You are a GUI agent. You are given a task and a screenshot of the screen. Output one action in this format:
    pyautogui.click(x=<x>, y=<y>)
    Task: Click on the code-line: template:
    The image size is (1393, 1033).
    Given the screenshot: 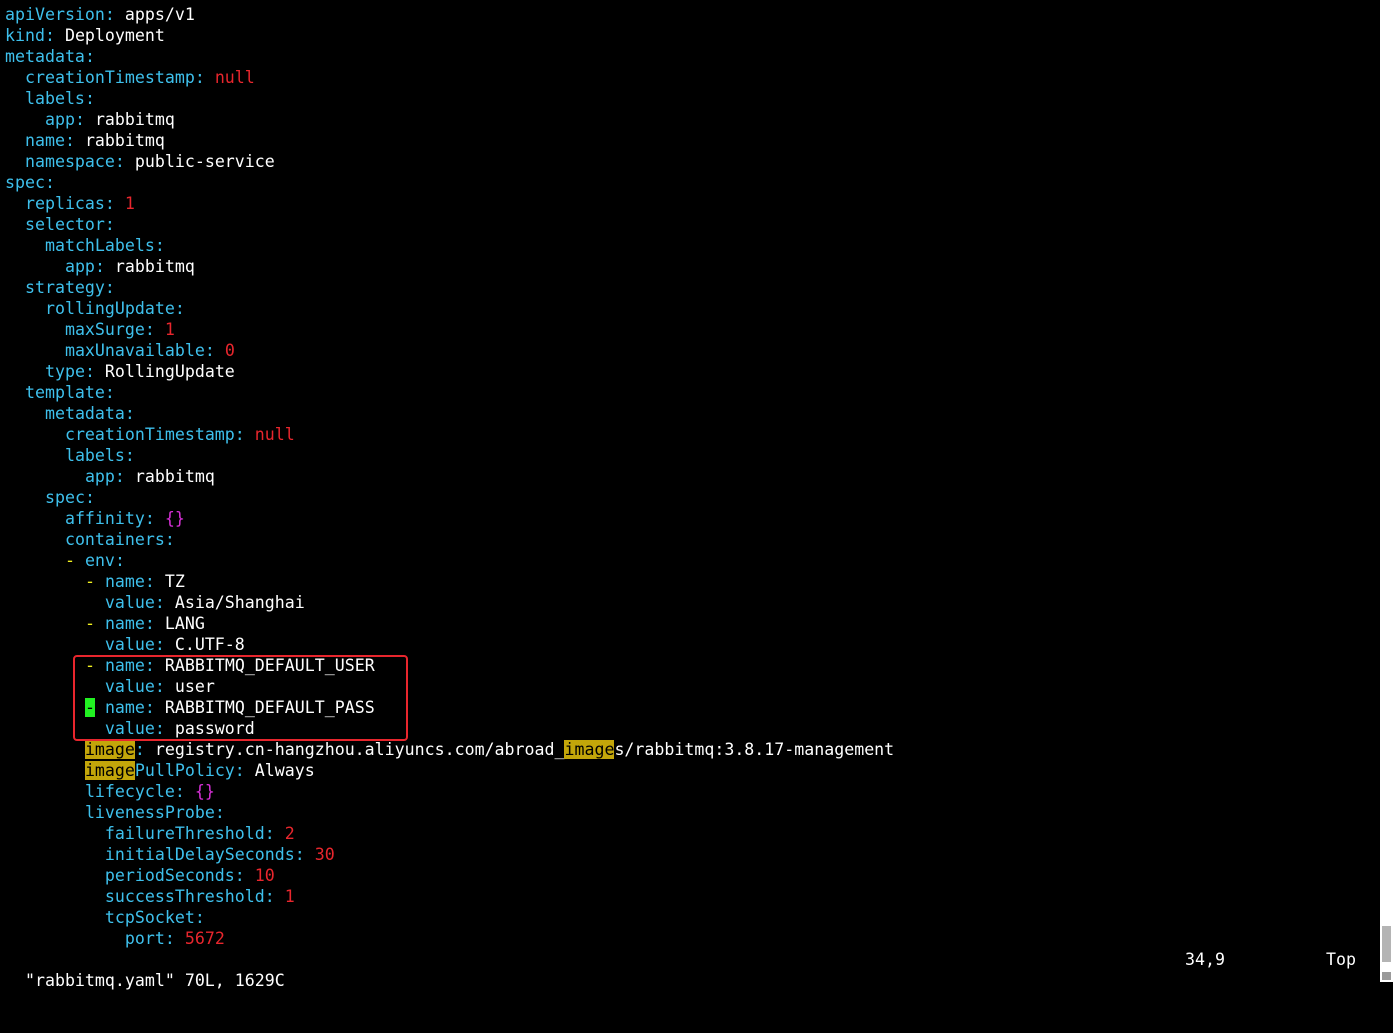 What is the action you would take?
    pyautogui.click(x=690, y=392)
    